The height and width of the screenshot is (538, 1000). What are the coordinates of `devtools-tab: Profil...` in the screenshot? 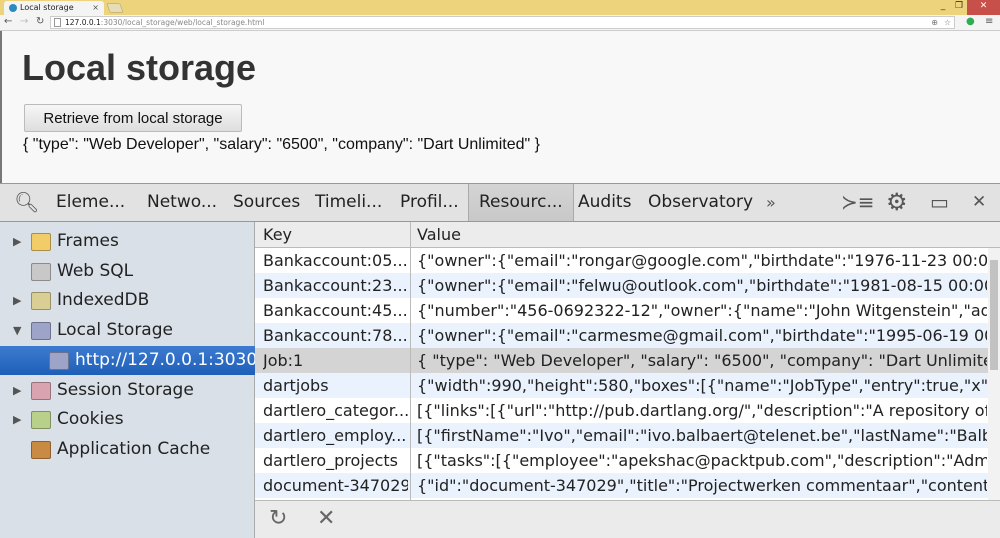 It's located at (429, 202).